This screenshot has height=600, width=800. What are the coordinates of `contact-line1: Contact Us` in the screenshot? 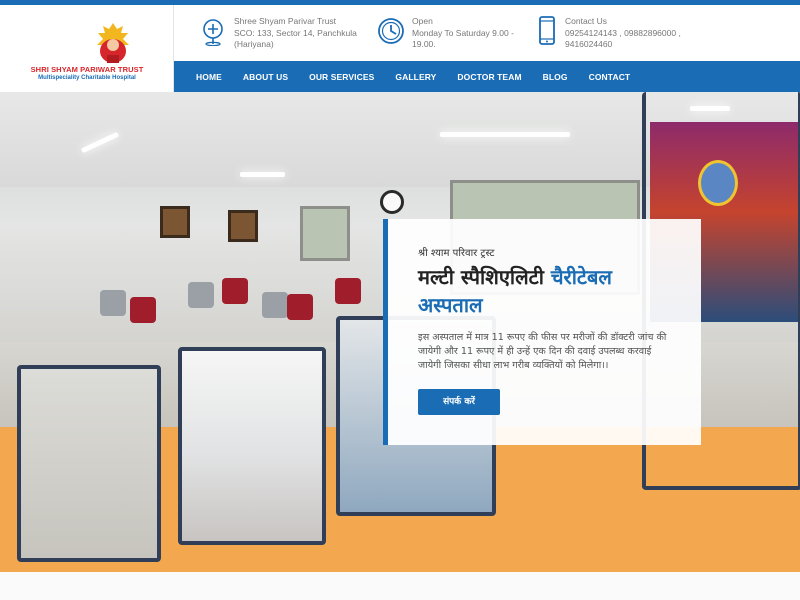 It's located at (586, 21).